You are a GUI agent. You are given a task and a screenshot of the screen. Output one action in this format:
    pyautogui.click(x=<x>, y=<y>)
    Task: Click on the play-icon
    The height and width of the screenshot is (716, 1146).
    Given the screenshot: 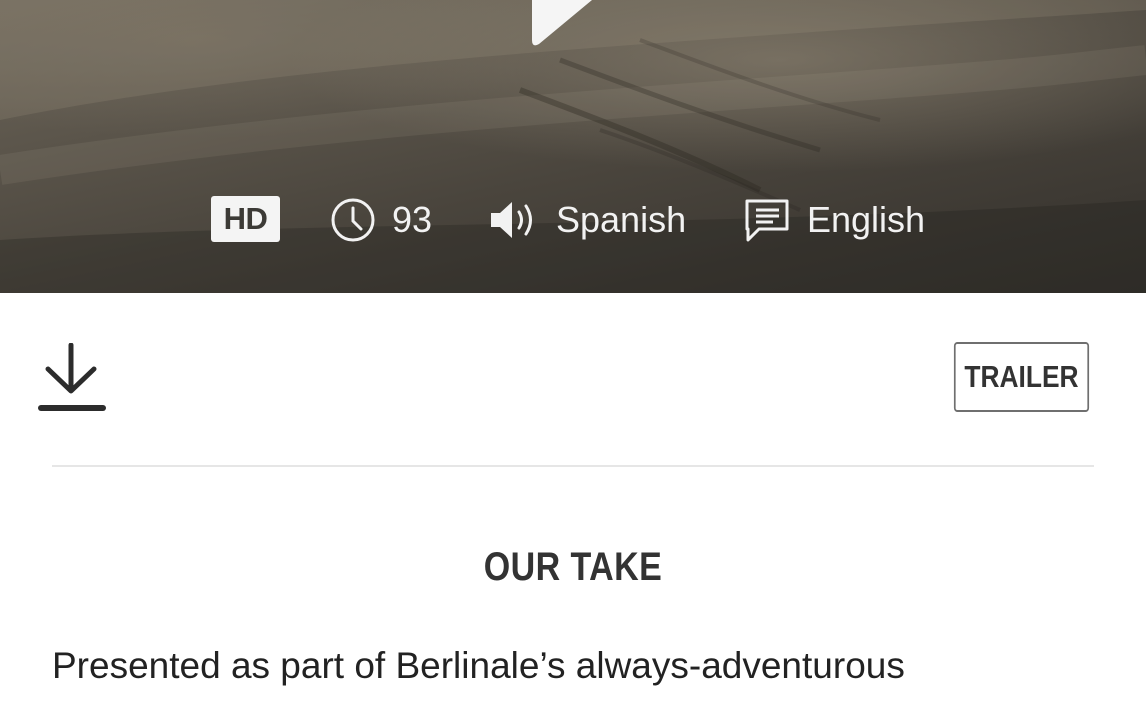 What is the action you would take?
    pyautogui.click(x=562, y=23)
    